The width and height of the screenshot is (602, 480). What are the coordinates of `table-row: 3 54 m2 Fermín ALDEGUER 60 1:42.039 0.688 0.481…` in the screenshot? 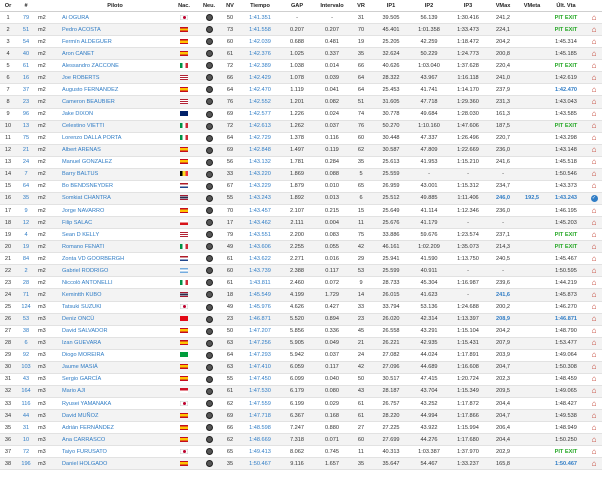 It's located at (301, 42).